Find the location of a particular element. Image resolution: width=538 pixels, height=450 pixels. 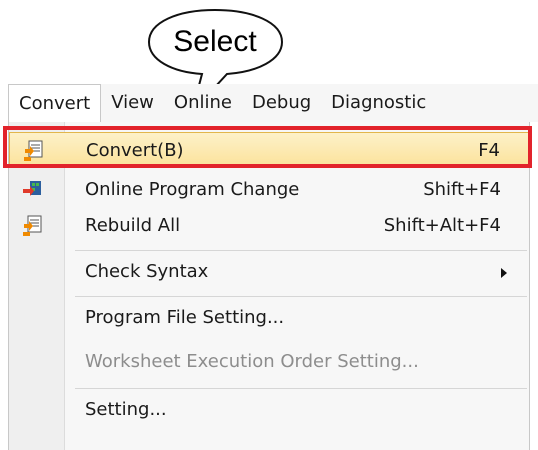

menu-item-rebuild-all: Rebuild All Shift+Alt+F4 is located at coordinates (269, 226).